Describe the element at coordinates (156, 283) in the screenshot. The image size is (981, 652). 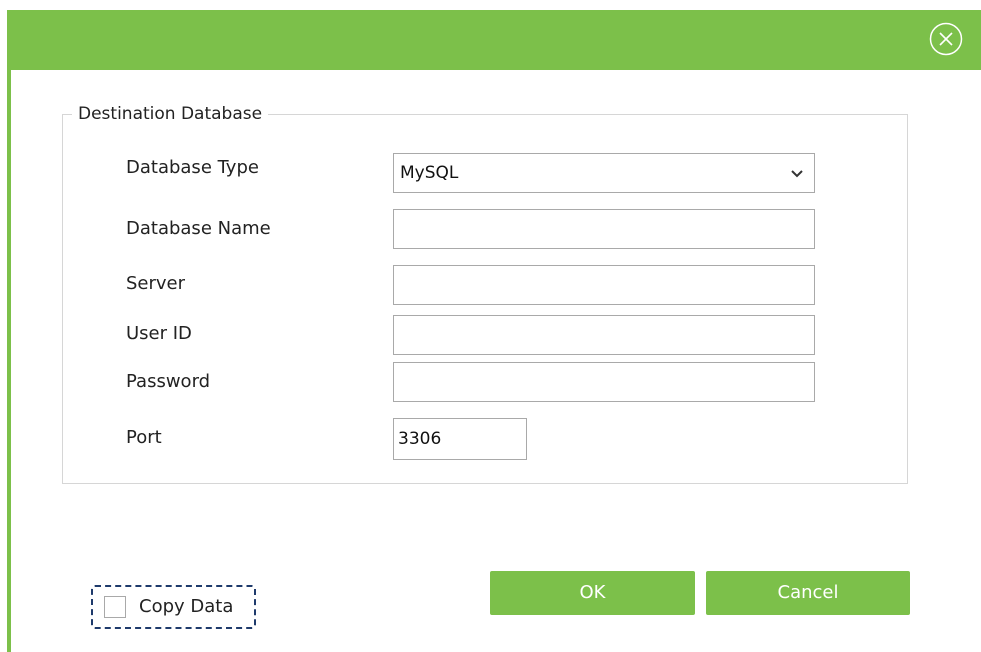
I see `server-label: Server` at that location.